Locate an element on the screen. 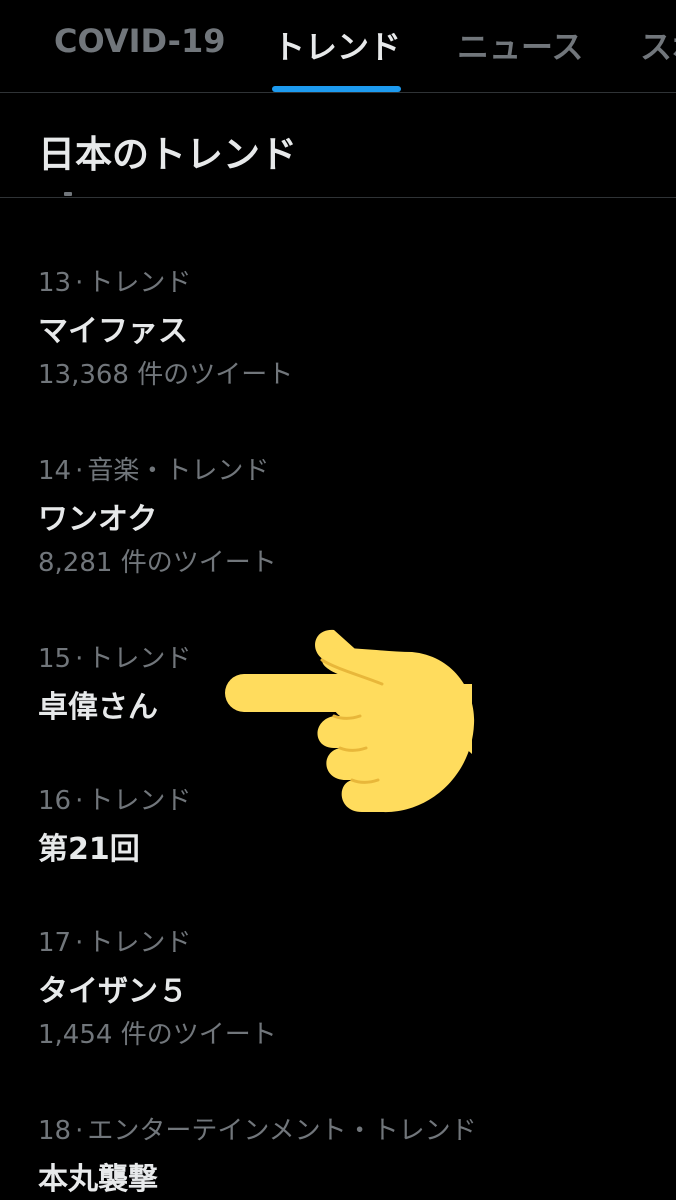  trend-meta: 14 · 音楽・トレンド is located at coordinates (153, 468).